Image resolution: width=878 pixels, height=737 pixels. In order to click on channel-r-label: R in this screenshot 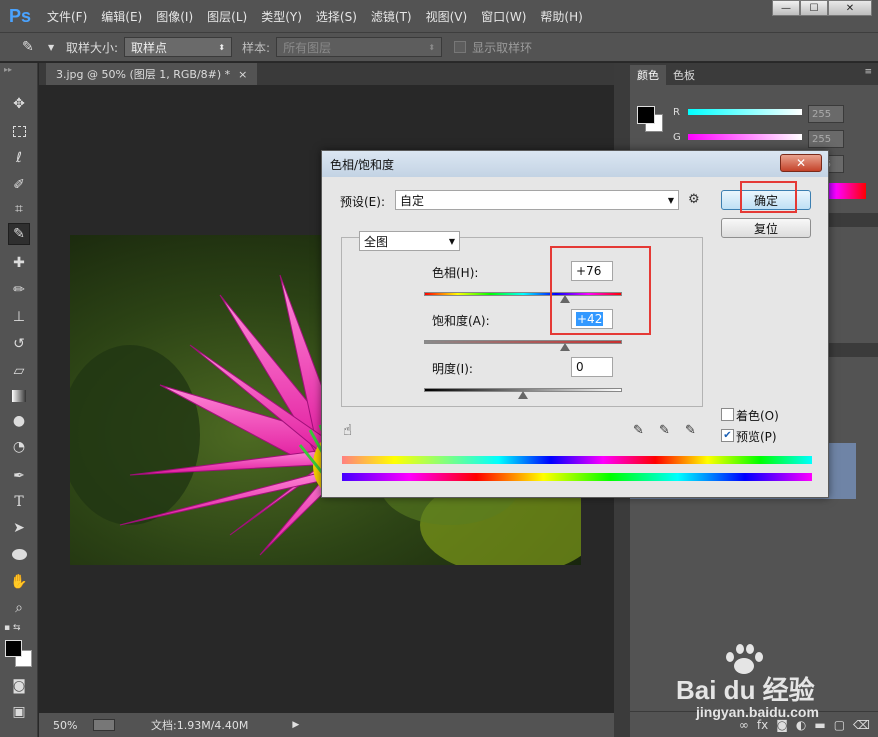, I will do `click(676, 112)`.